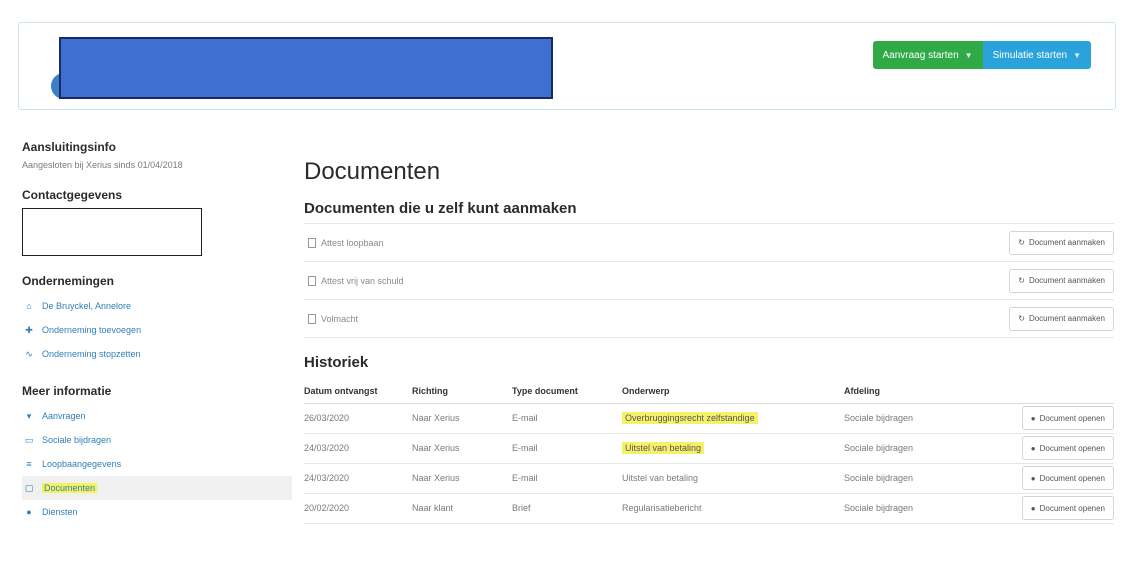 Image resolution: width=1131 pixels, height=578 pixels. What do you see at coordinates (1066, 280) in the screenshot?
I see `create-document-label: Document aanmaken` at bounding box center [1066, 280].